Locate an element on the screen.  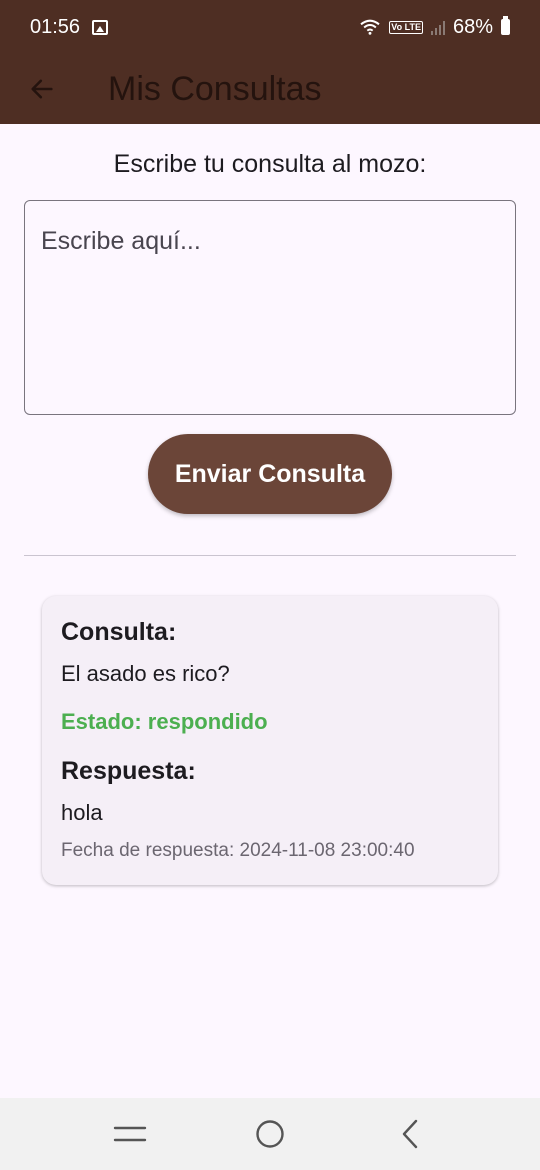
page-title: Mis Consultas is located at coordinates (215, 88).